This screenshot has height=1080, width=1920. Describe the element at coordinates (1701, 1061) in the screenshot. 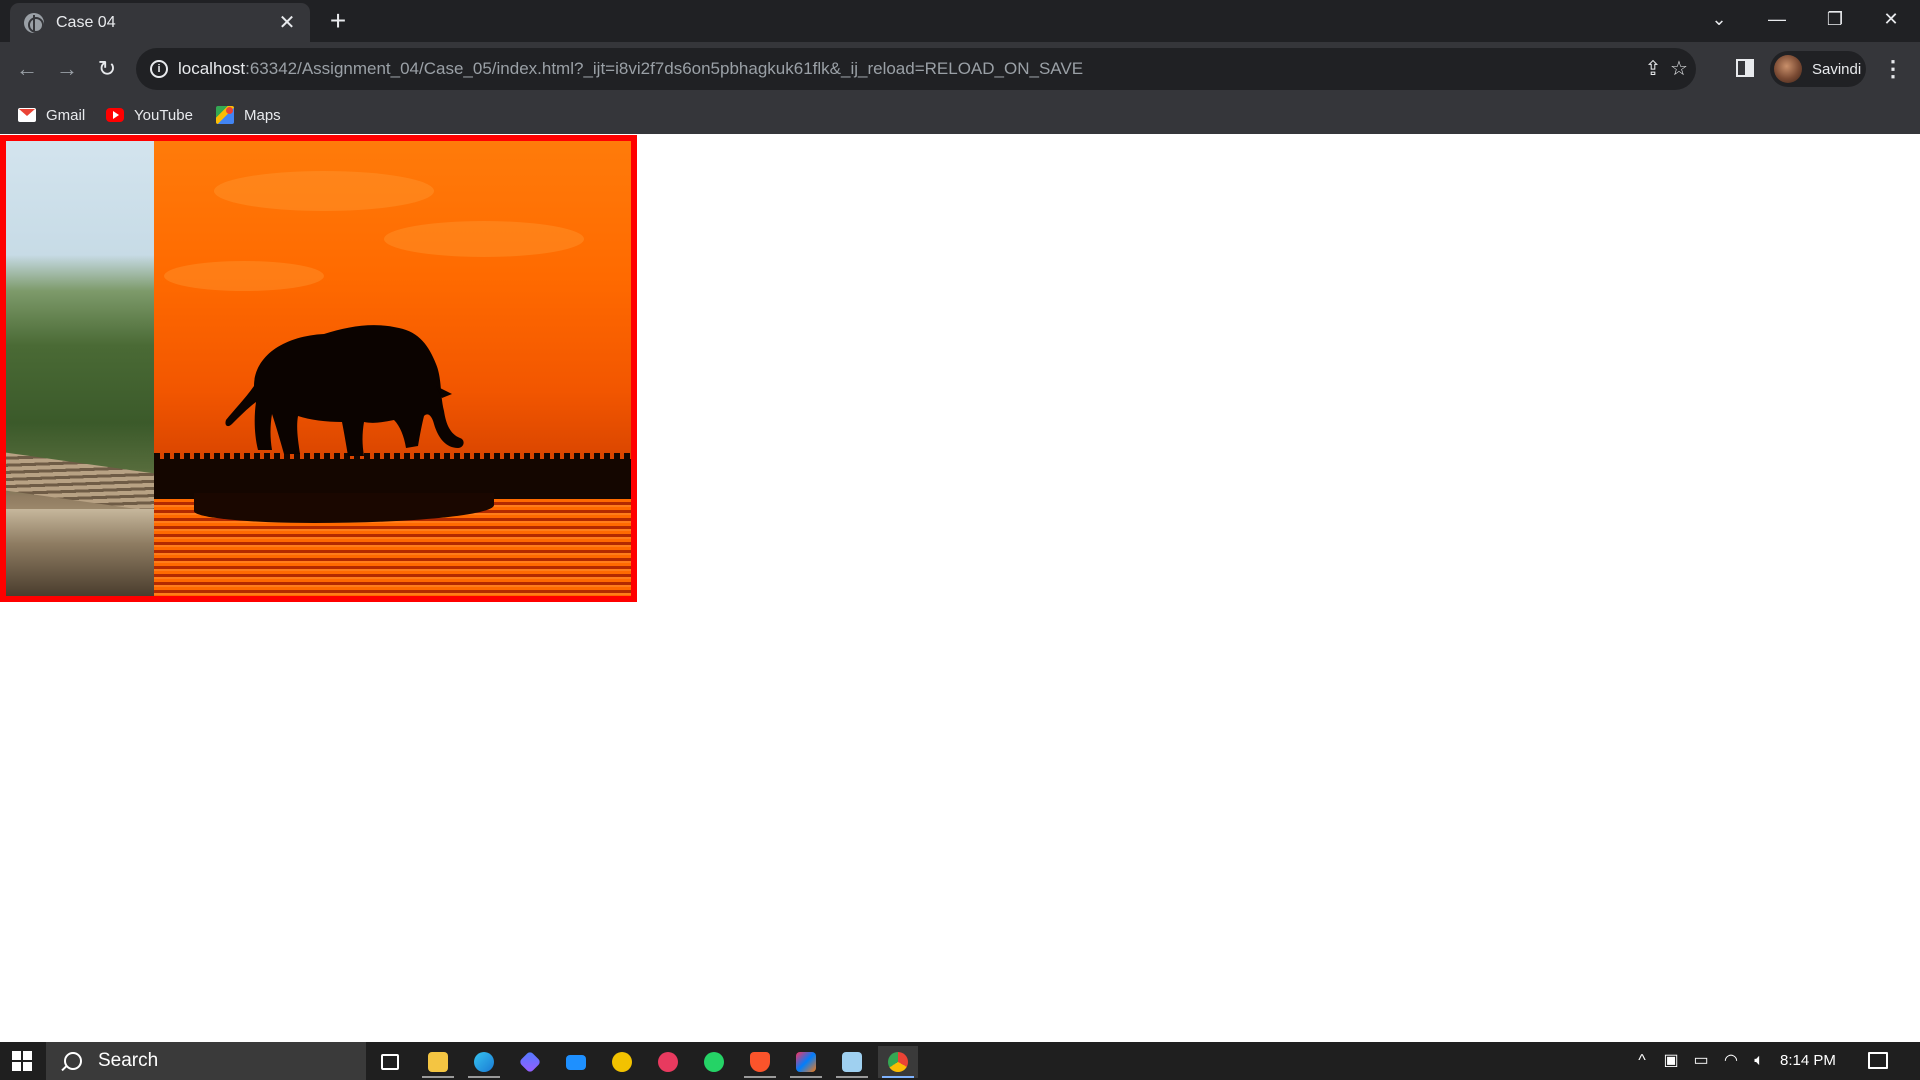

I see `battery-icon: ▭` at that location.